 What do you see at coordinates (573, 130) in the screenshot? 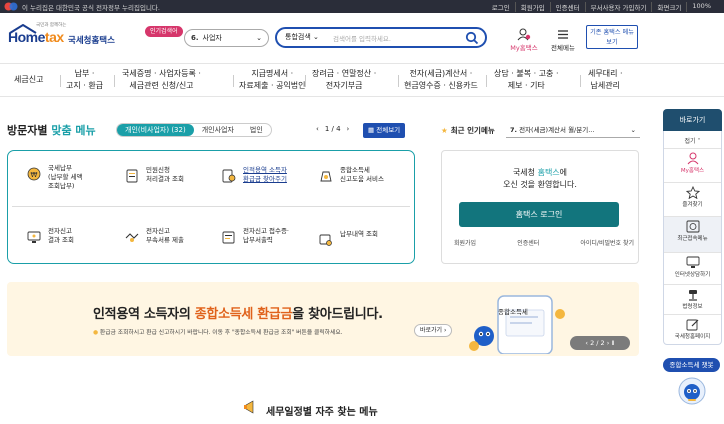
I see `popular-menu-select: 7. 전자(세금)계산서 월/분기... ⌄` at bounding box center [573, 130].